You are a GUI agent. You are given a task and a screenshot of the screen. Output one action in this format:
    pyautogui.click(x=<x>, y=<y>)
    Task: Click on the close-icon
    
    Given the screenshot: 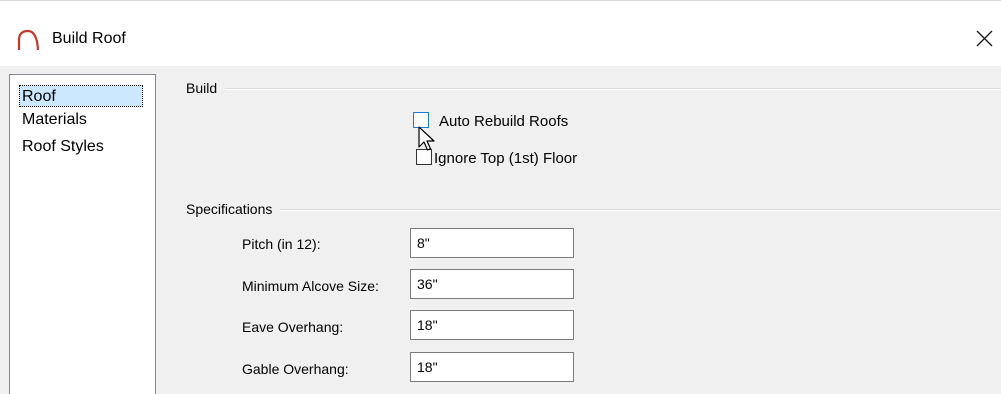 What is the action you would take?
    pyautogui.click(x=984, y=38)
    